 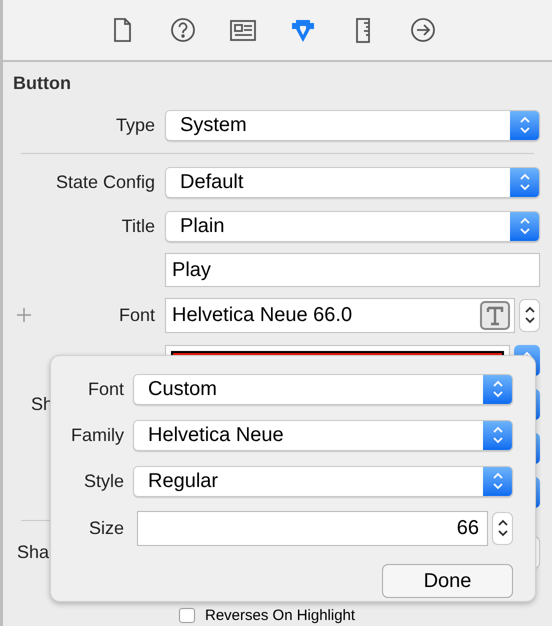 What do you see at coordinates (323, 481) in the screenshot?
I see `popup-button: Regular` at bounding box center [323, 481].